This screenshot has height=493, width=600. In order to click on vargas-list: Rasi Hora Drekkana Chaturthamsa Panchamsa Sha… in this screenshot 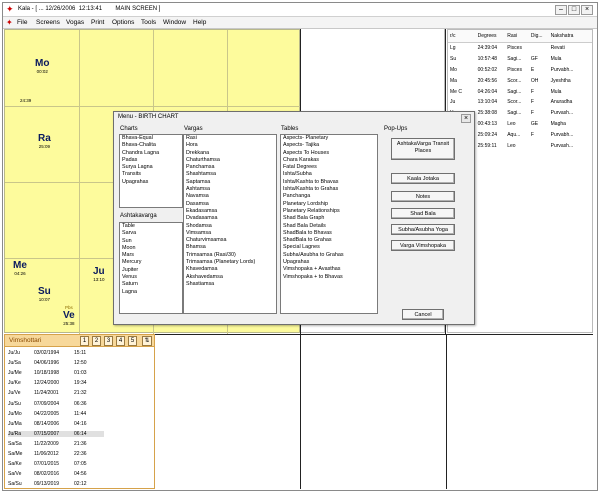, I will do `click(230, 224)`.